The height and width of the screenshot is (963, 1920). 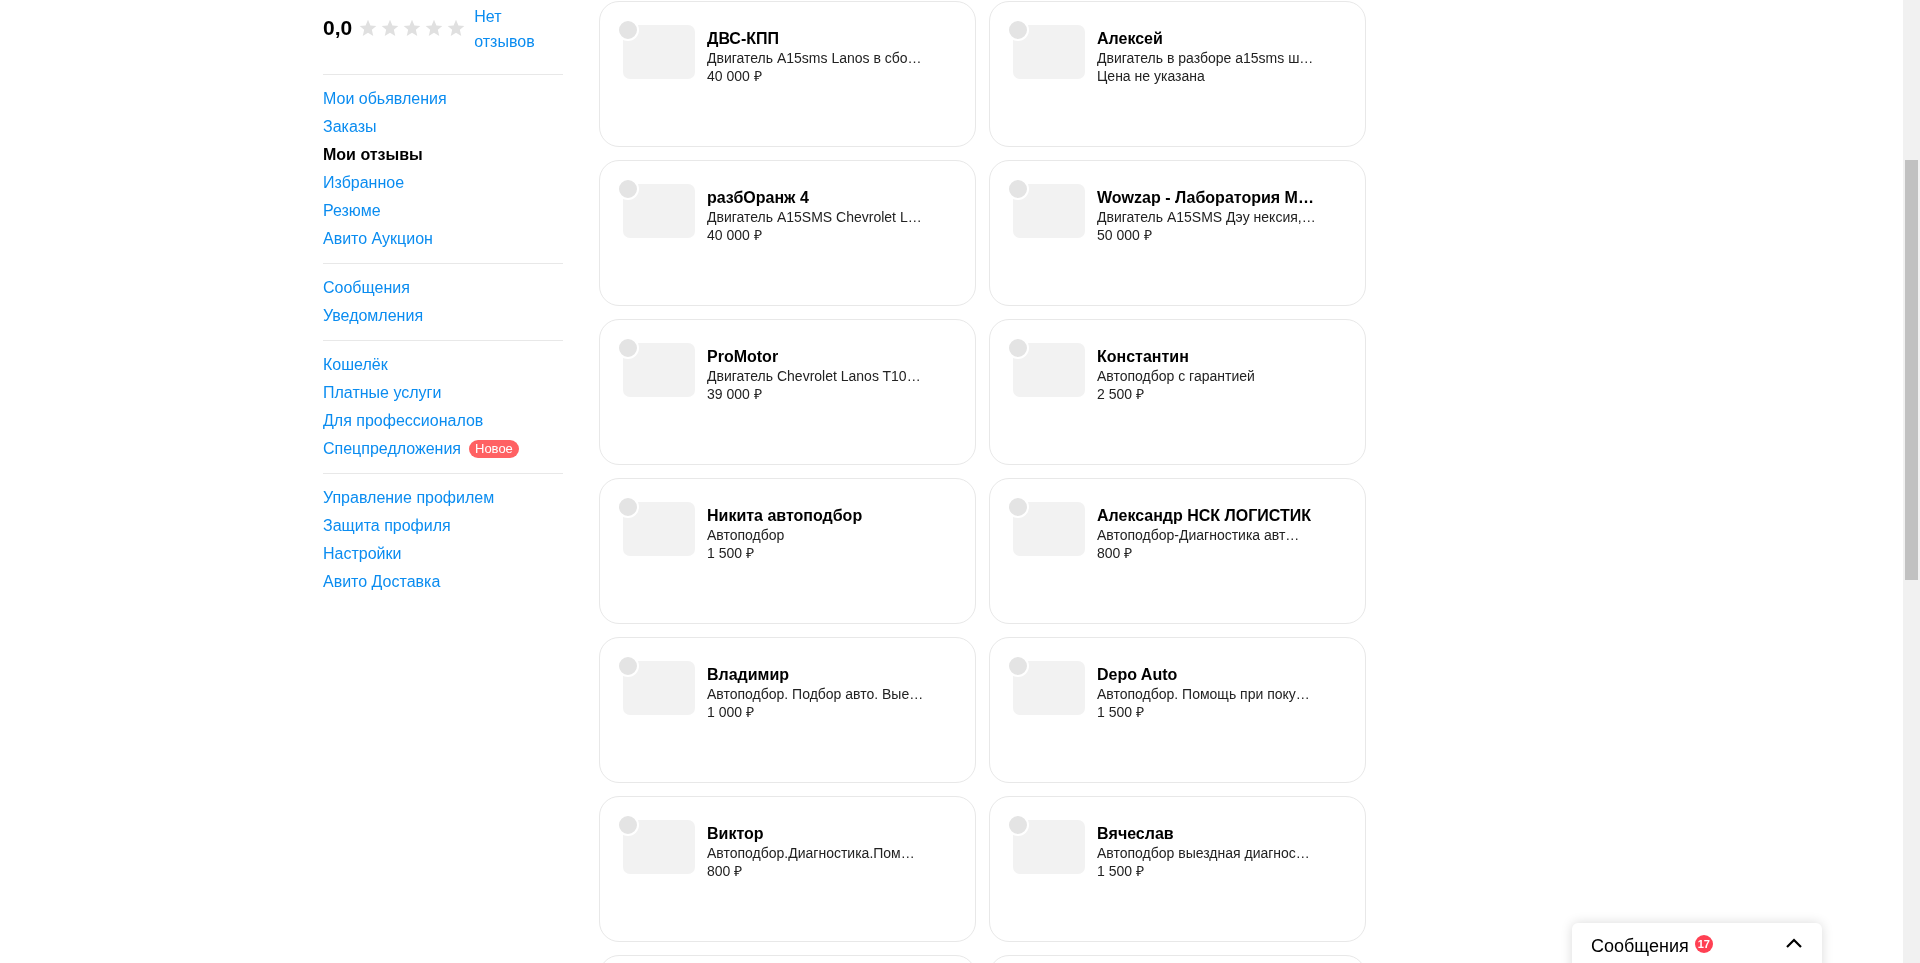 What do you see at coordinates (787, 392) in the screenshot?
I see `seller-card: ProMotor Двигатель Chevrolet Lanos T10… 39 000 ₽` at bounding box center [787, 392].